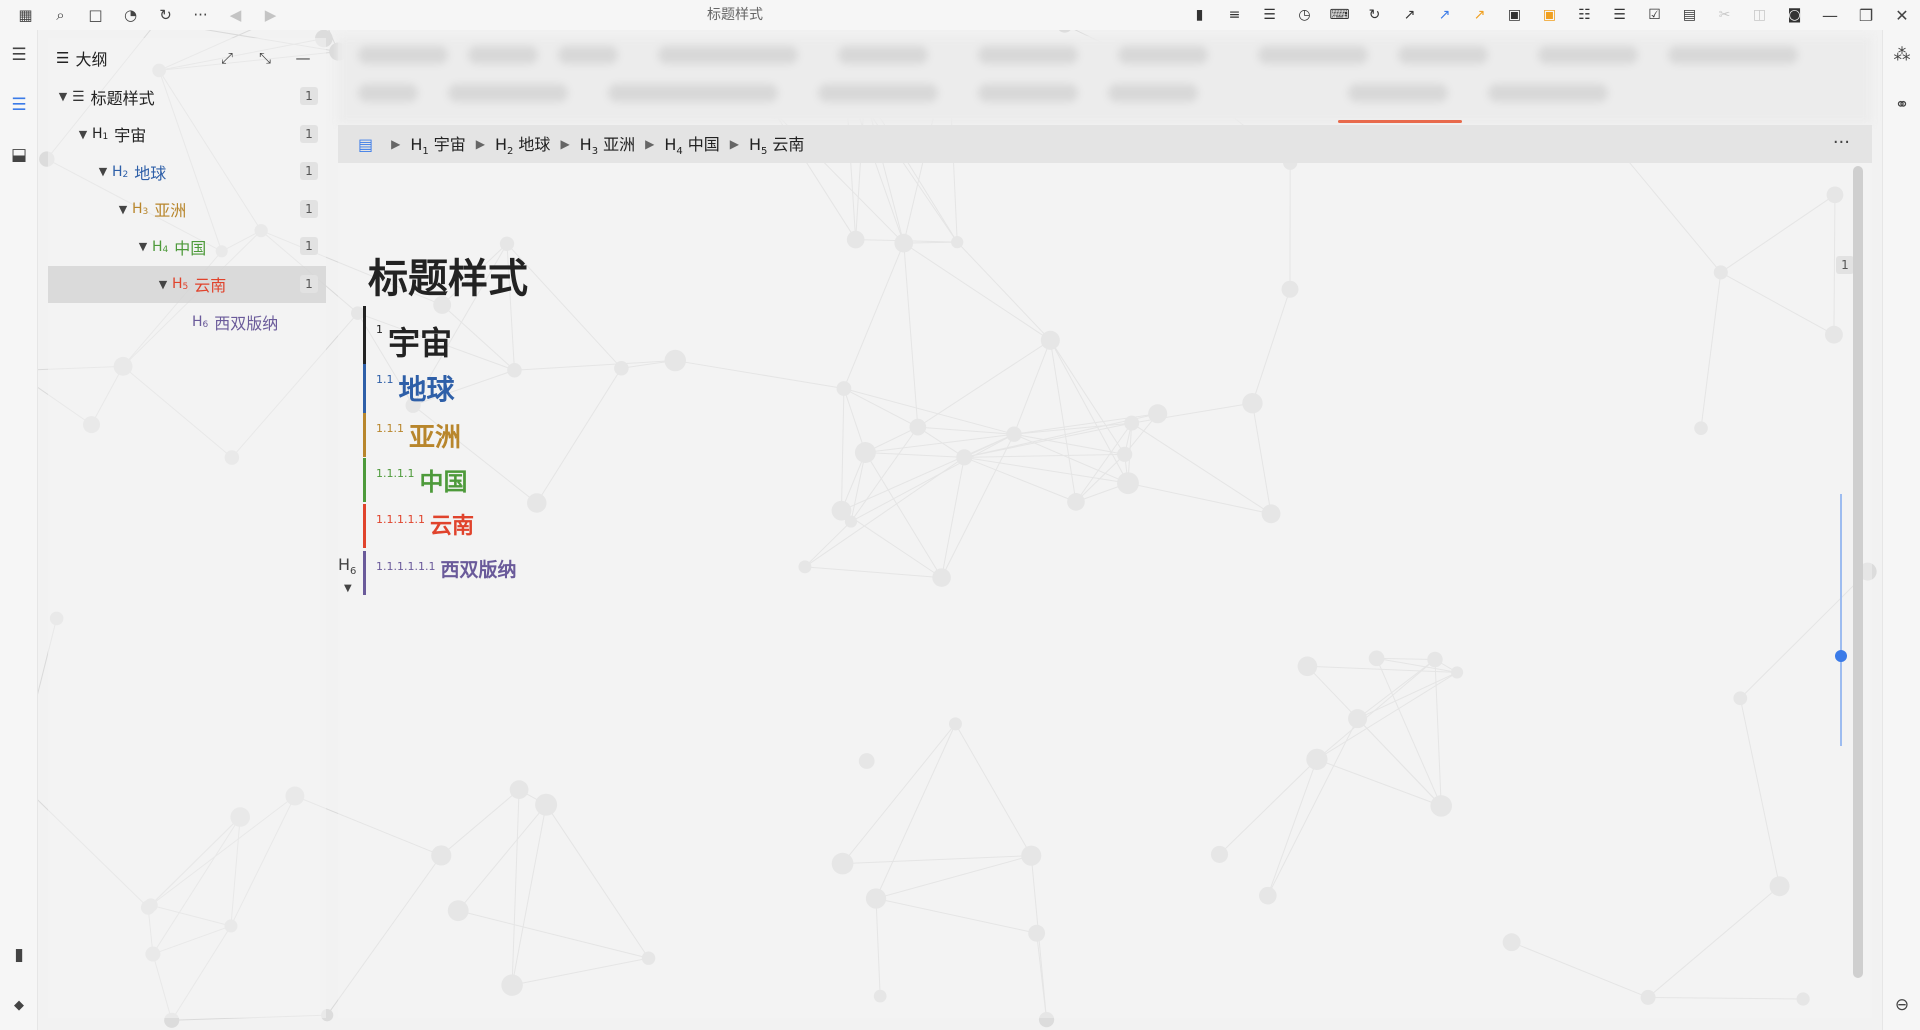 The image size is (1920, 1030). I want to click on arrow-ne-orange-icon: ↗, so click(1479, 15).